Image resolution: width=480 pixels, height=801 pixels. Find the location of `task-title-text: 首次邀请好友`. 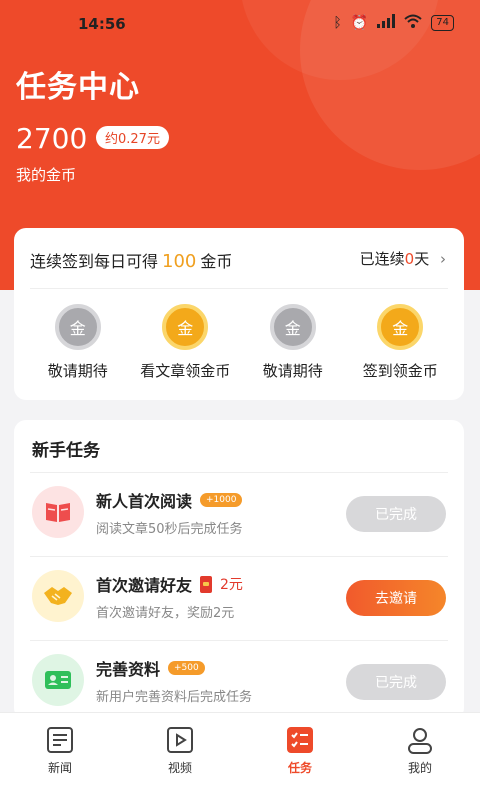

task-title-text: 首次邀请好友 is located at coordinates (144, 585).